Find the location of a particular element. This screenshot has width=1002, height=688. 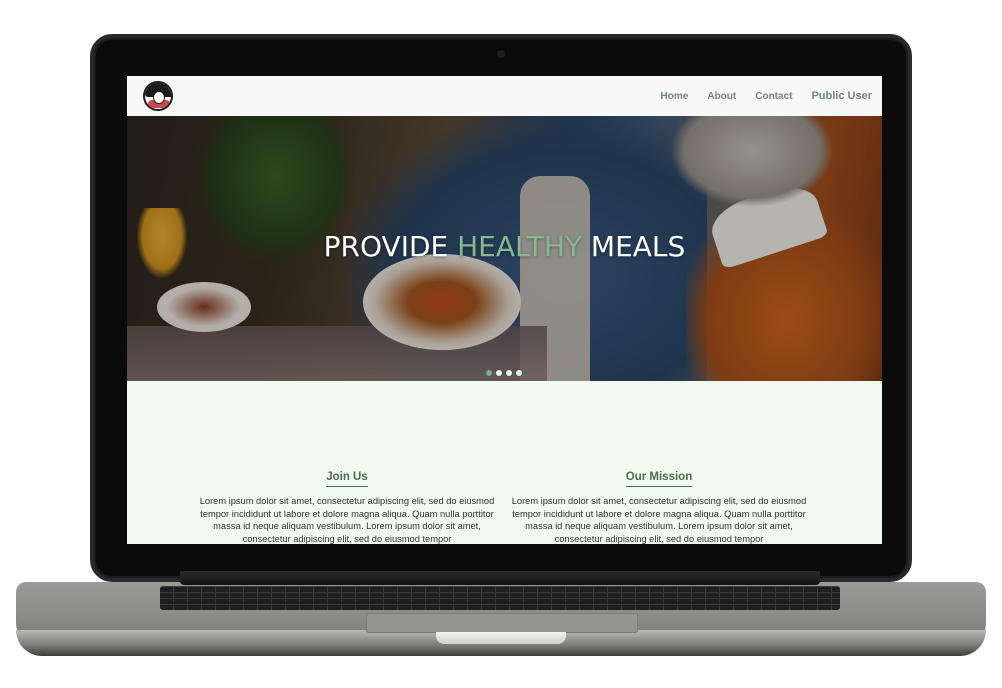

top-navbar: Home About Contact Public User is located at coordinates (504, 96).